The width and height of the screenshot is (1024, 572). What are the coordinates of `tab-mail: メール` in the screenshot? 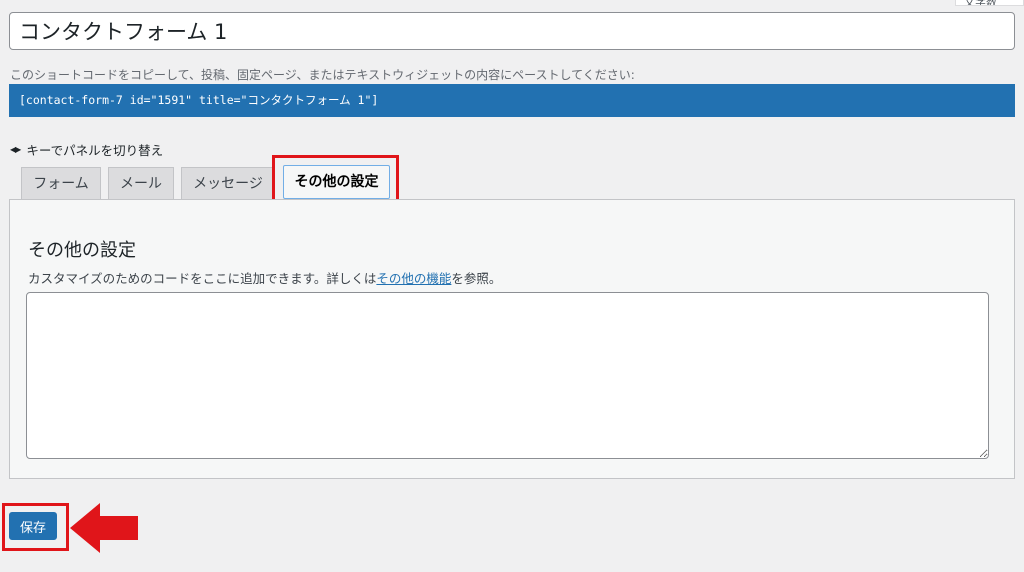 It's located at (141, 183).